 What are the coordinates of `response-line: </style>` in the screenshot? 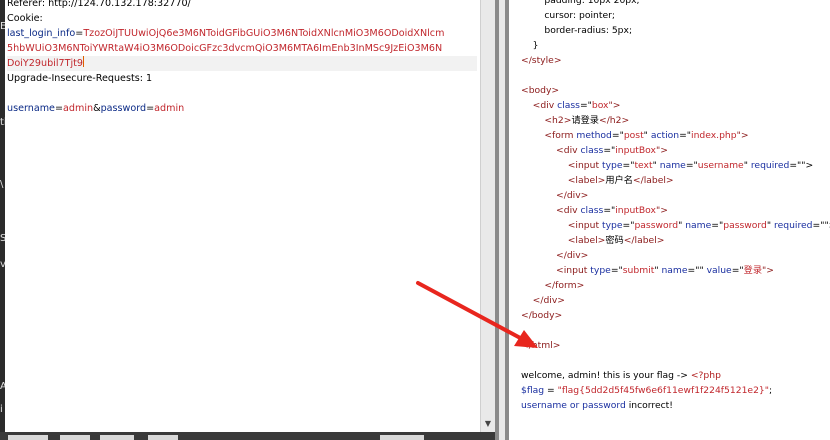 It's located at (675, 60).